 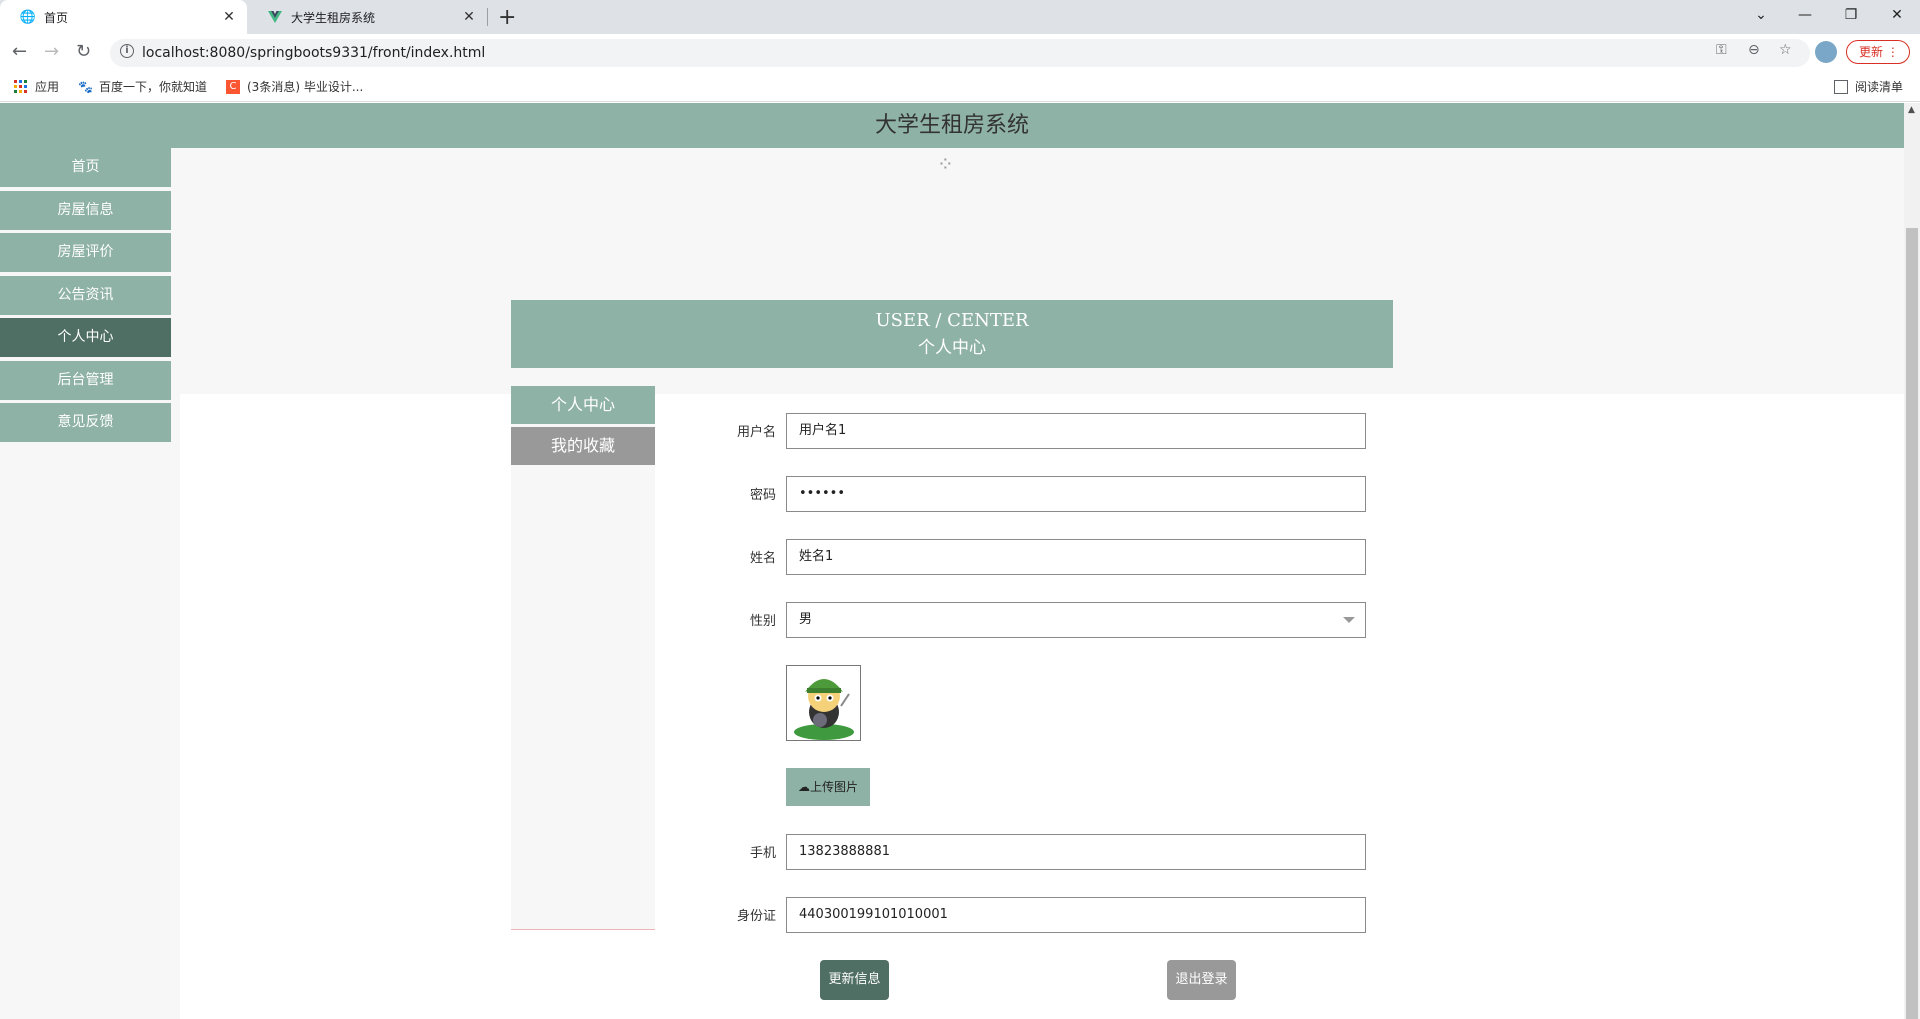 What do you see at coordinates (960, 86) in the screenshot?
I see `bookmarks-bar: 应用 🐾 百度一下，你就知道 C (3条消息) 毕业设计... 阅读清单` at bounding box center [960, 86].